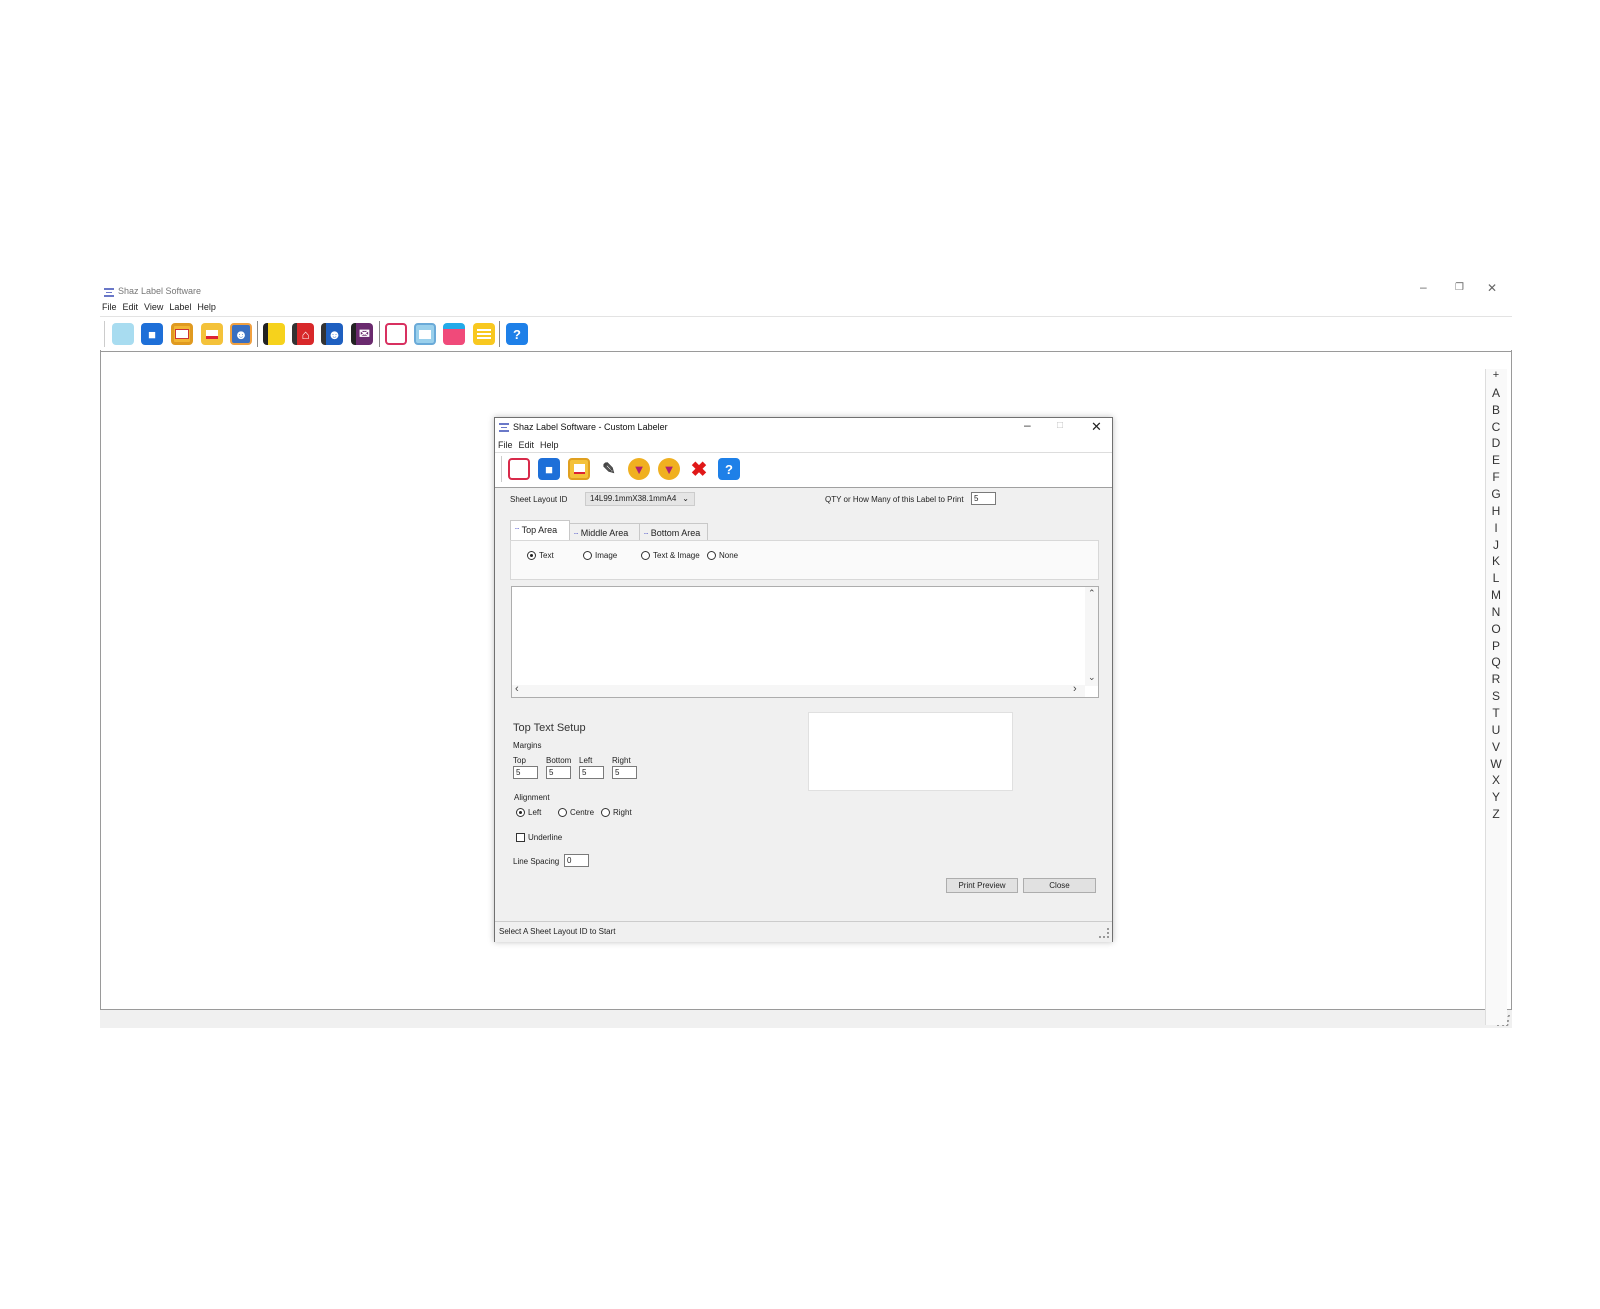  What do you see at coordinates (109, 307) in the screenshot?
I see `menu-file: File` at bounding box center [109, 307].